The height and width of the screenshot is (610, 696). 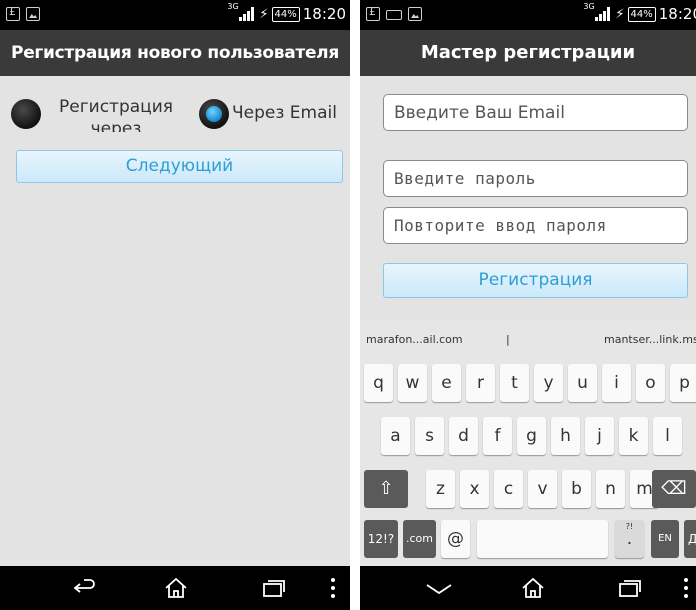 What do you see at coordinates (582, 383) in the screenshot?
I see `key-u: u` at bounding box center [582, 383].